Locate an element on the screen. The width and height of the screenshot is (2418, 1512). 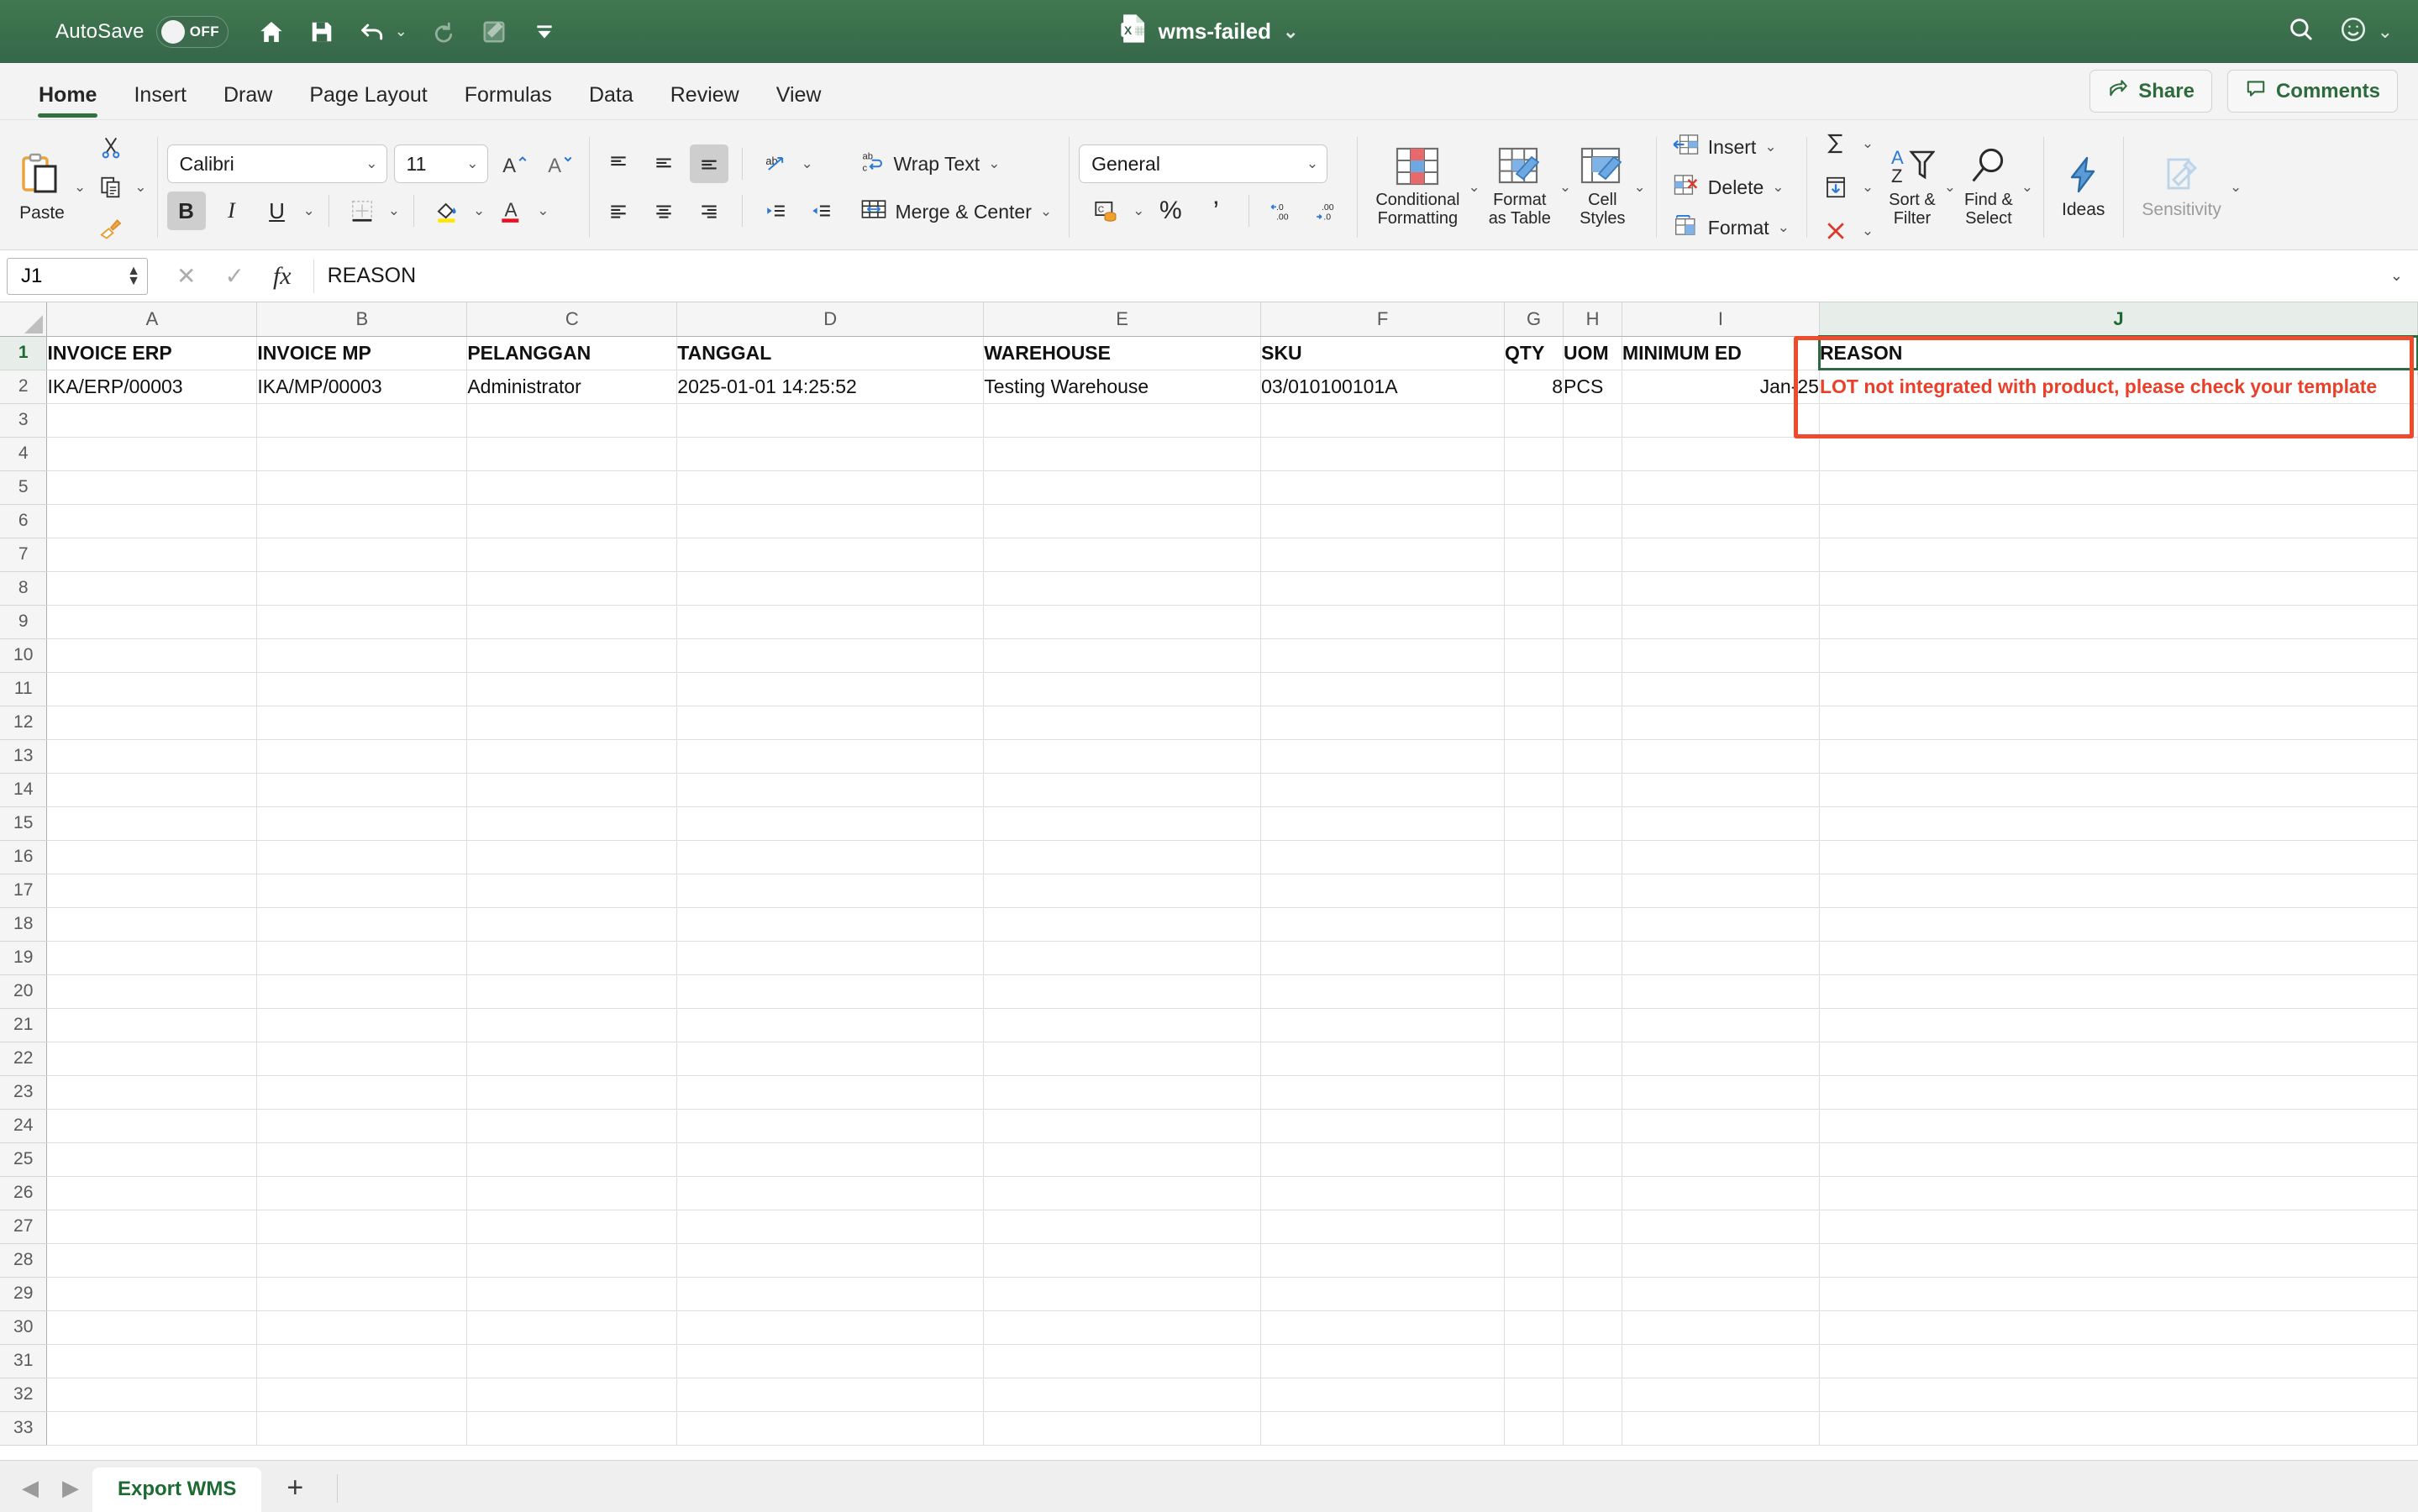
cell-b17 is located at coordinates (362, 891).